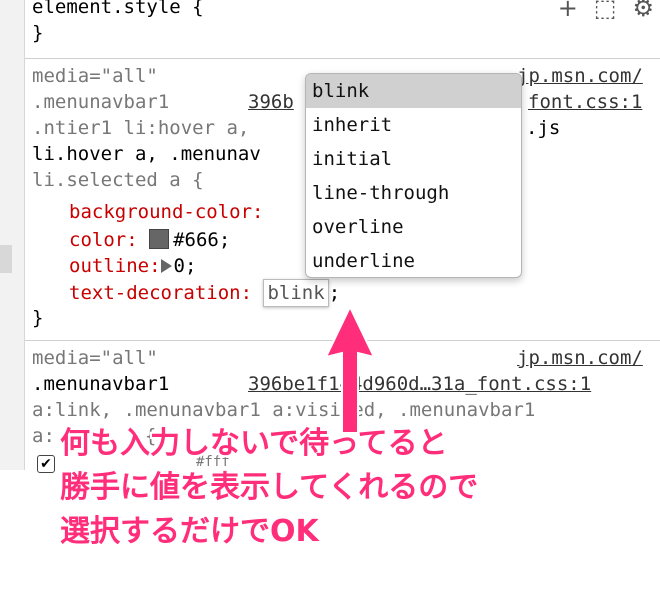 The image size is (660, 601). I want to click on dropdown-item: inherit, so click(413, 125).